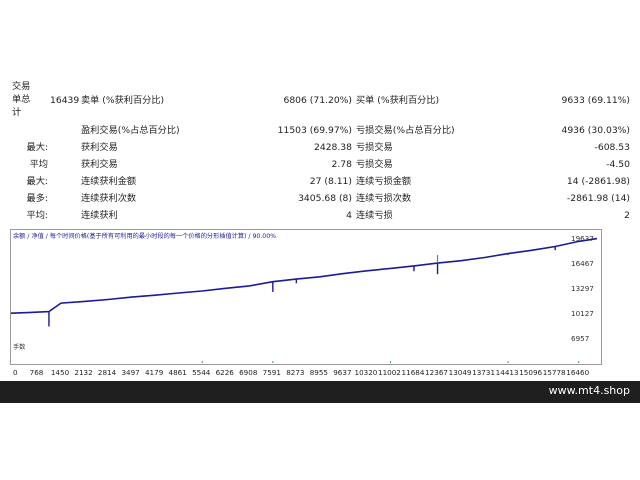 The height and width of the screenshot is (480, 640). Describe the element at coordinates (595, 100) in the screenshot. I see `long-trades-value: 9633 (69.11%)` at that location.